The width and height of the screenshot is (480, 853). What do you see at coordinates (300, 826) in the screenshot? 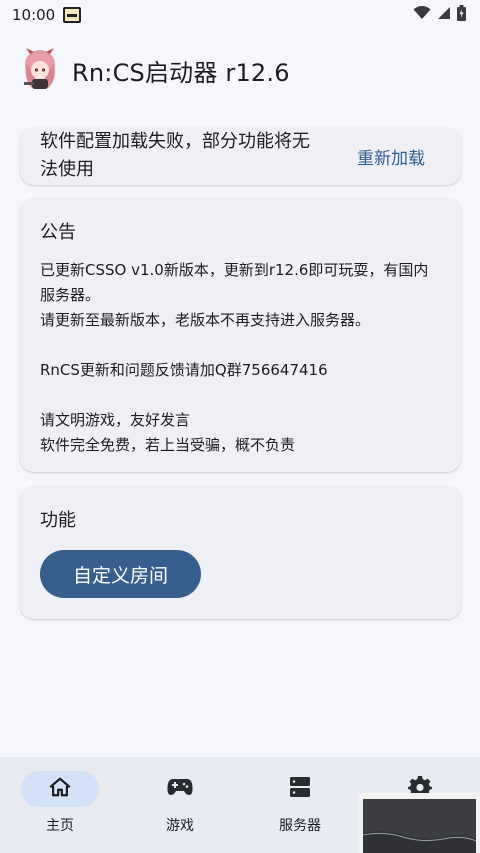
I see `nav-label-servers: 服务器` at bounding box center [300, 826].